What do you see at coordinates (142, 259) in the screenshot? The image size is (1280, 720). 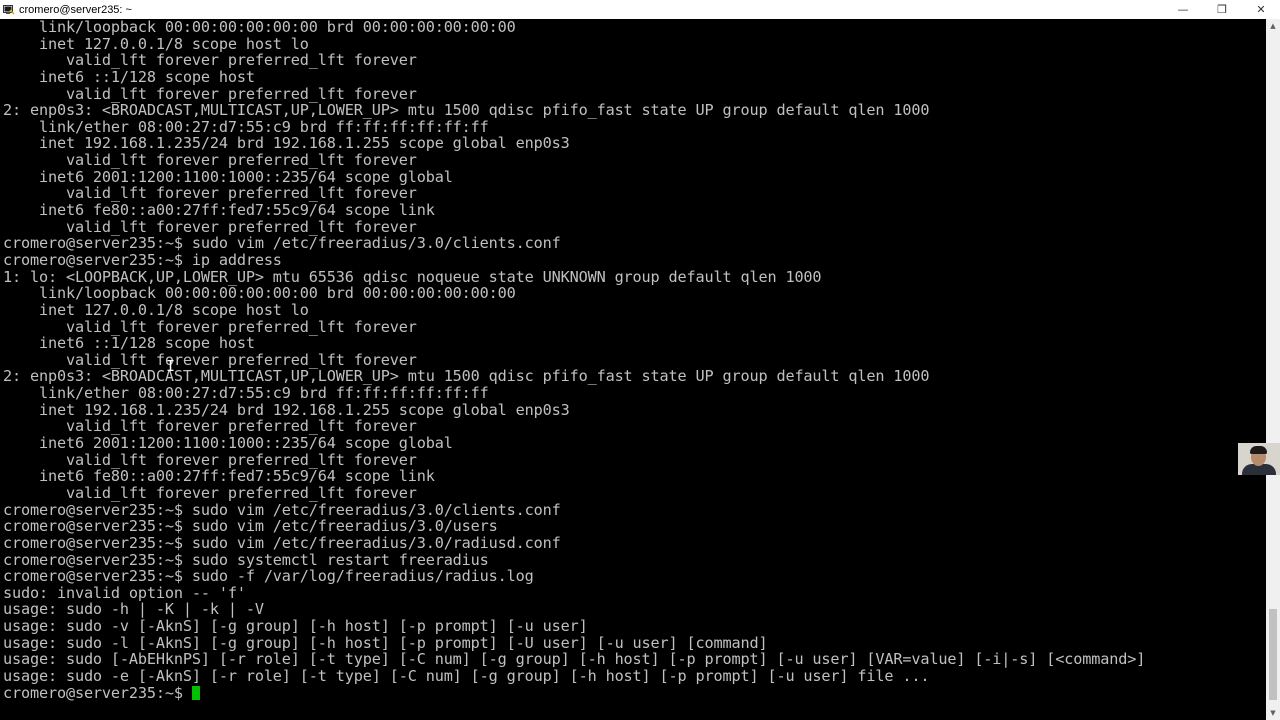 I see `terminal-line: cromero@server235:~$ ip address` at bounding box center [142, 259].